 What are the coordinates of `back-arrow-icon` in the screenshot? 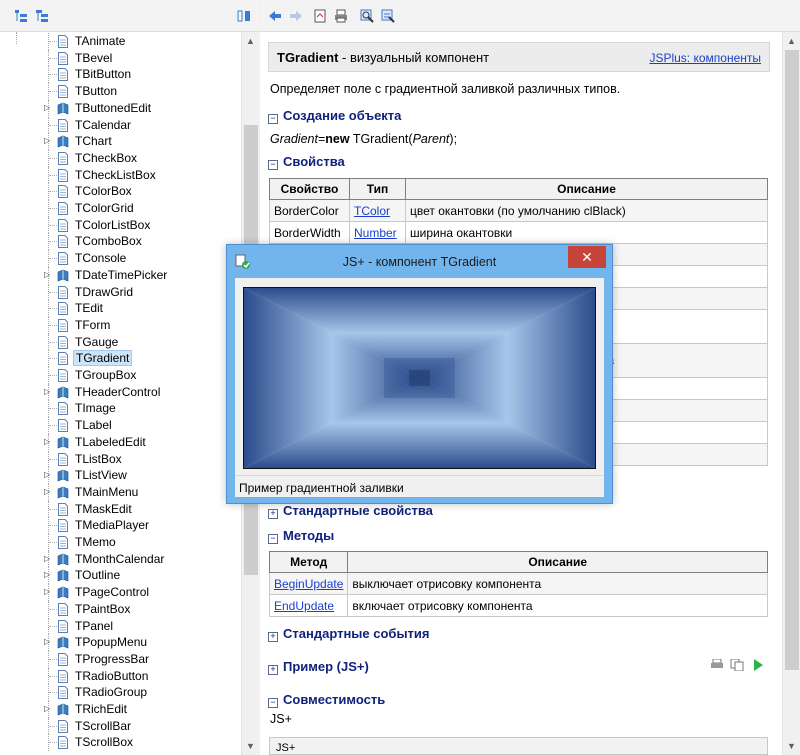 It's located at (275, 16).